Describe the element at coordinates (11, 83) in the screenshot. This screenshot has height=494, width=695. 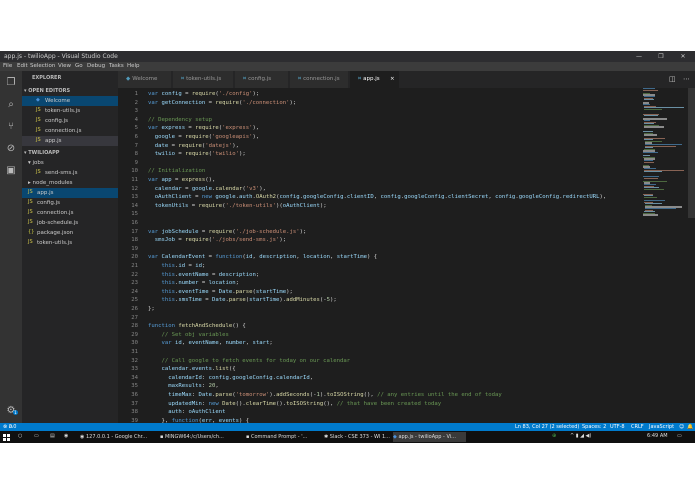
I see `files-icon: ❐` at that location.